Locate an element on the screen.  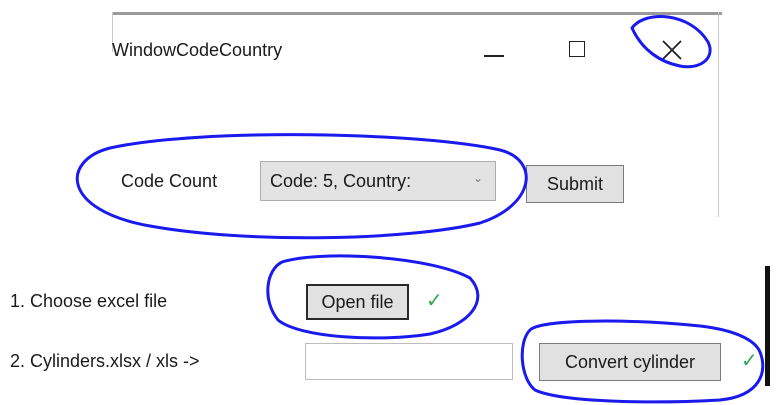
annotation-circle-close is located at coordinates (671, 42).